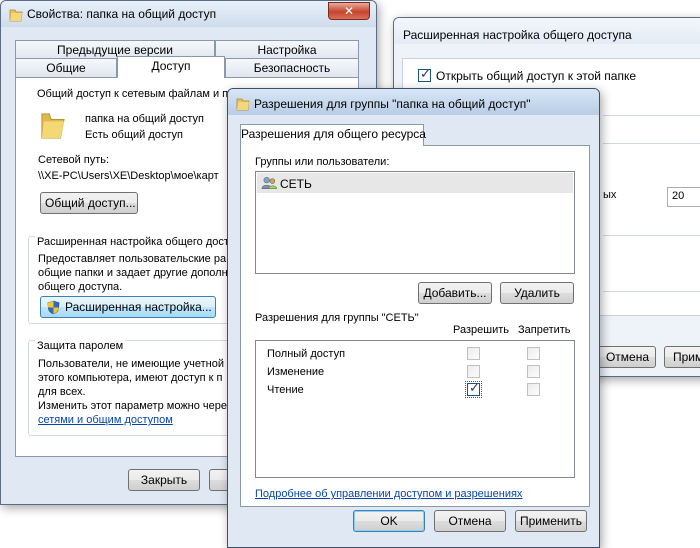 This screenshot has height=548, width=700. Describe the element at coordinates (292, 68) in the screenshot. I see `tab-security: Безопасность` at that location.